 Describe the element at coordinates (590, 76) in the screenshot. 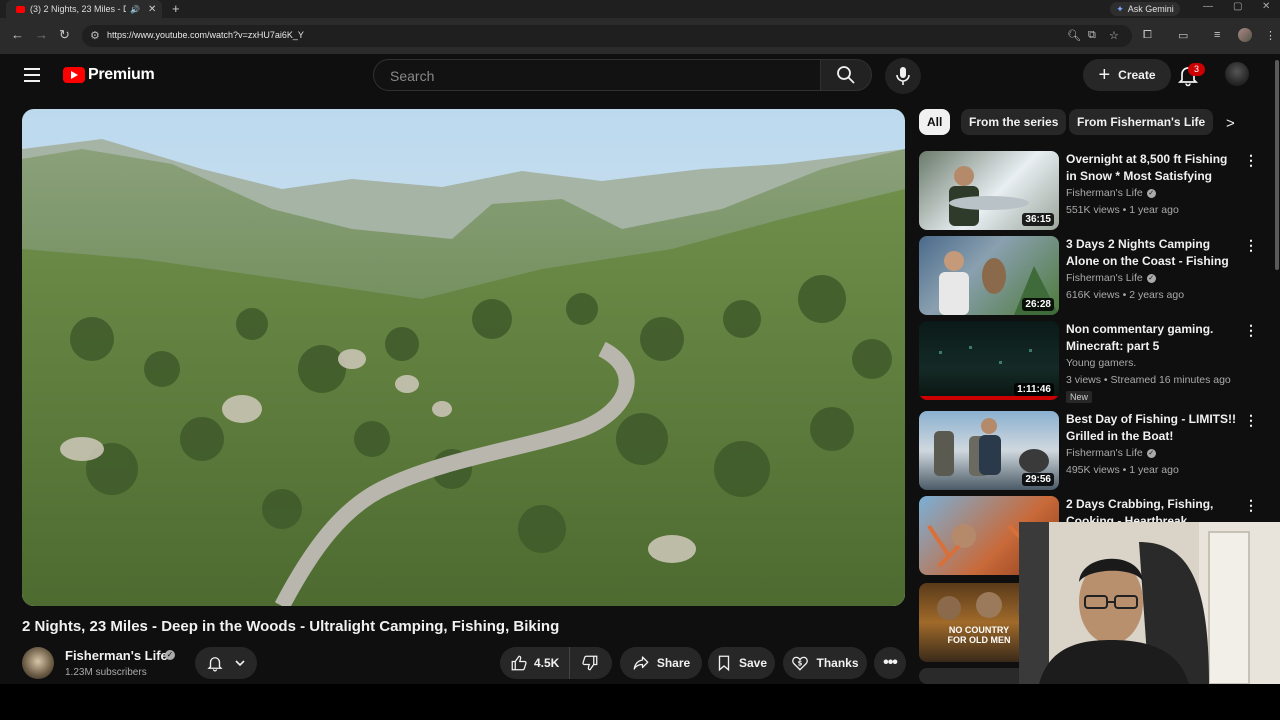

I see `search-input` at that location.